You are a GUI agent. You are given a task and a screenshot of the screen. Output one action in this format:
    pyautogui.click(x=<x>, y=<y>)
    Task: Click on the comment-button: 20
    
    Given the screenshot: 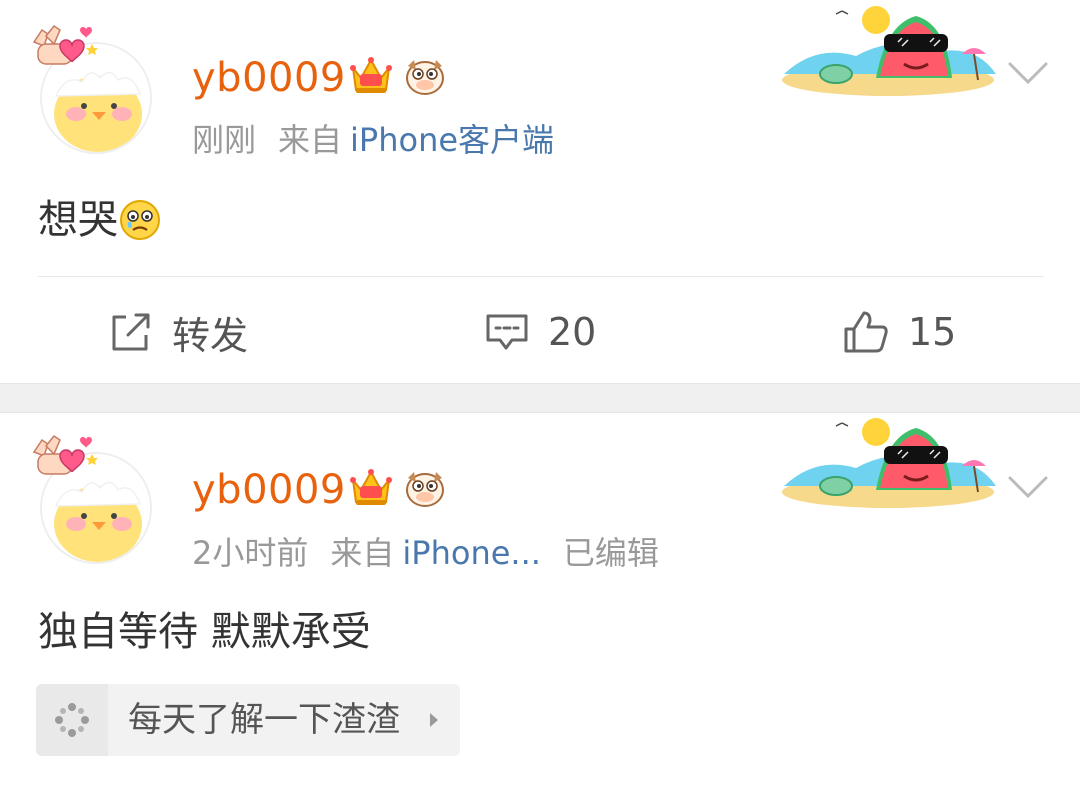 What is the action you would take?
    pyautogui.click(x=540, y=332)
    